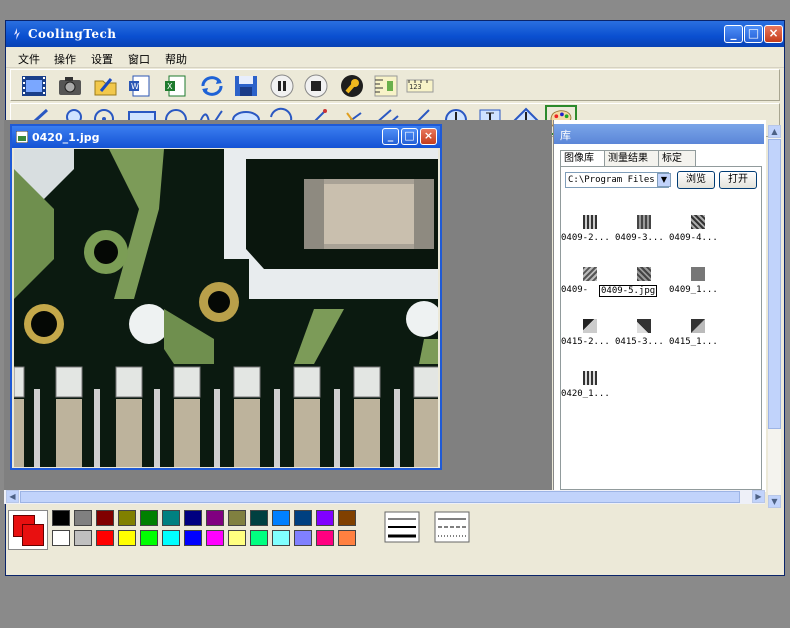 Image resolution: width=790 pixels, height=628 pixels. What do you see at coordinates (664, 180) in the screenshot?
I see `chevron-down-icon: ▼` at bounding box center [664, 180].